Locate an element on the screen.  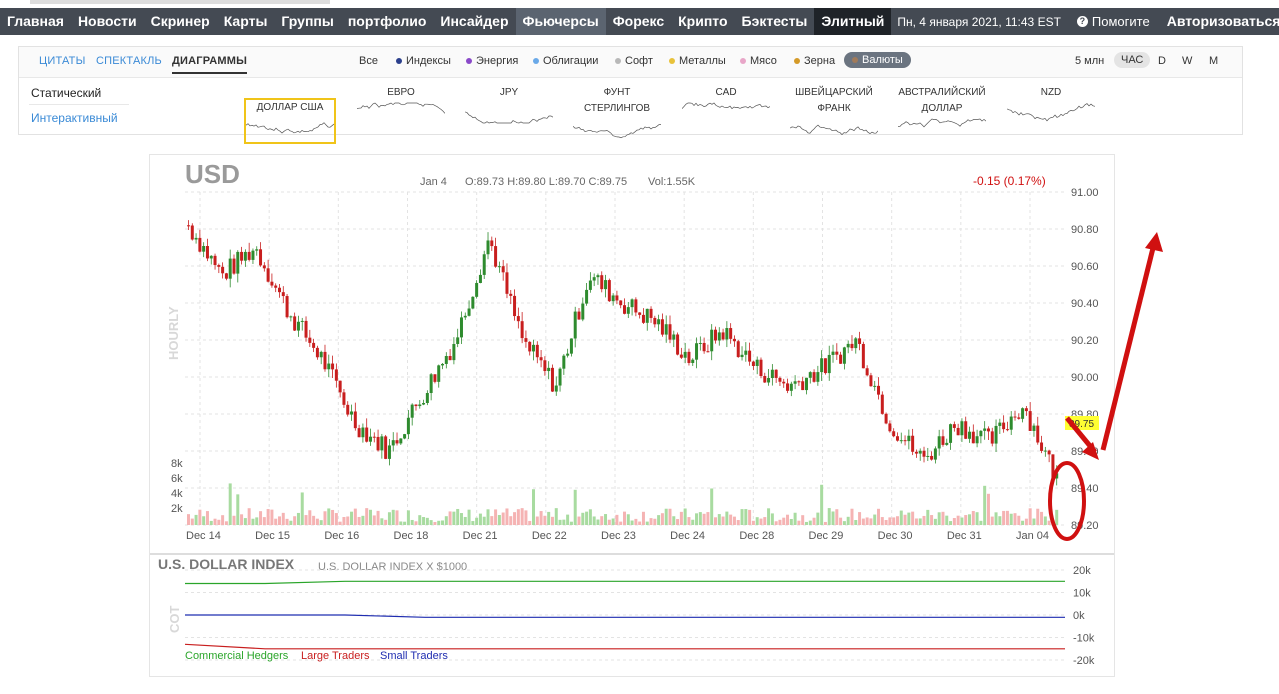
nav-item-groups: Группы is located at coordinates (307, 21).